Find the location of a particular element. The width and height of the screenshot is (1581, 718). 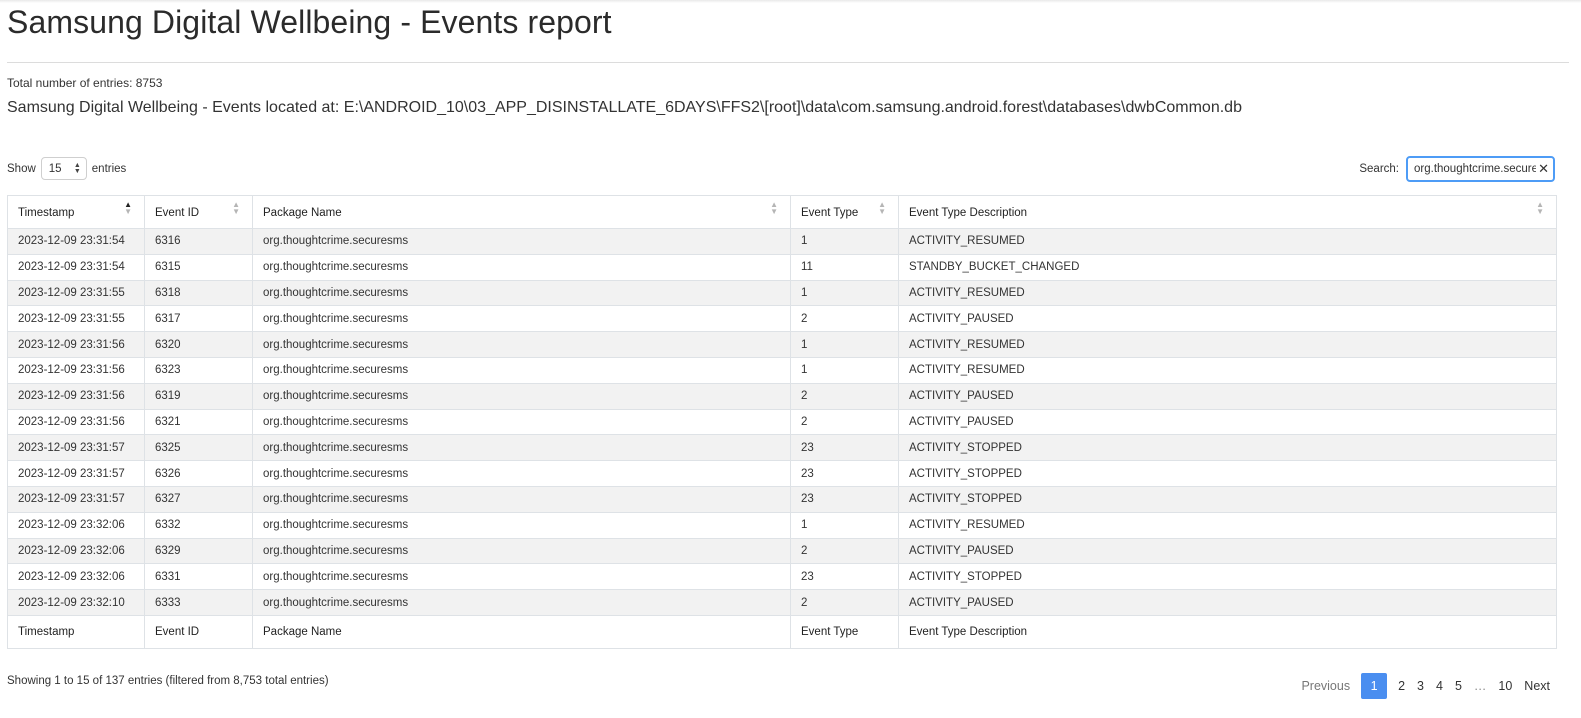

cell-event-id: 6326 is located at coordinates (198, 473).